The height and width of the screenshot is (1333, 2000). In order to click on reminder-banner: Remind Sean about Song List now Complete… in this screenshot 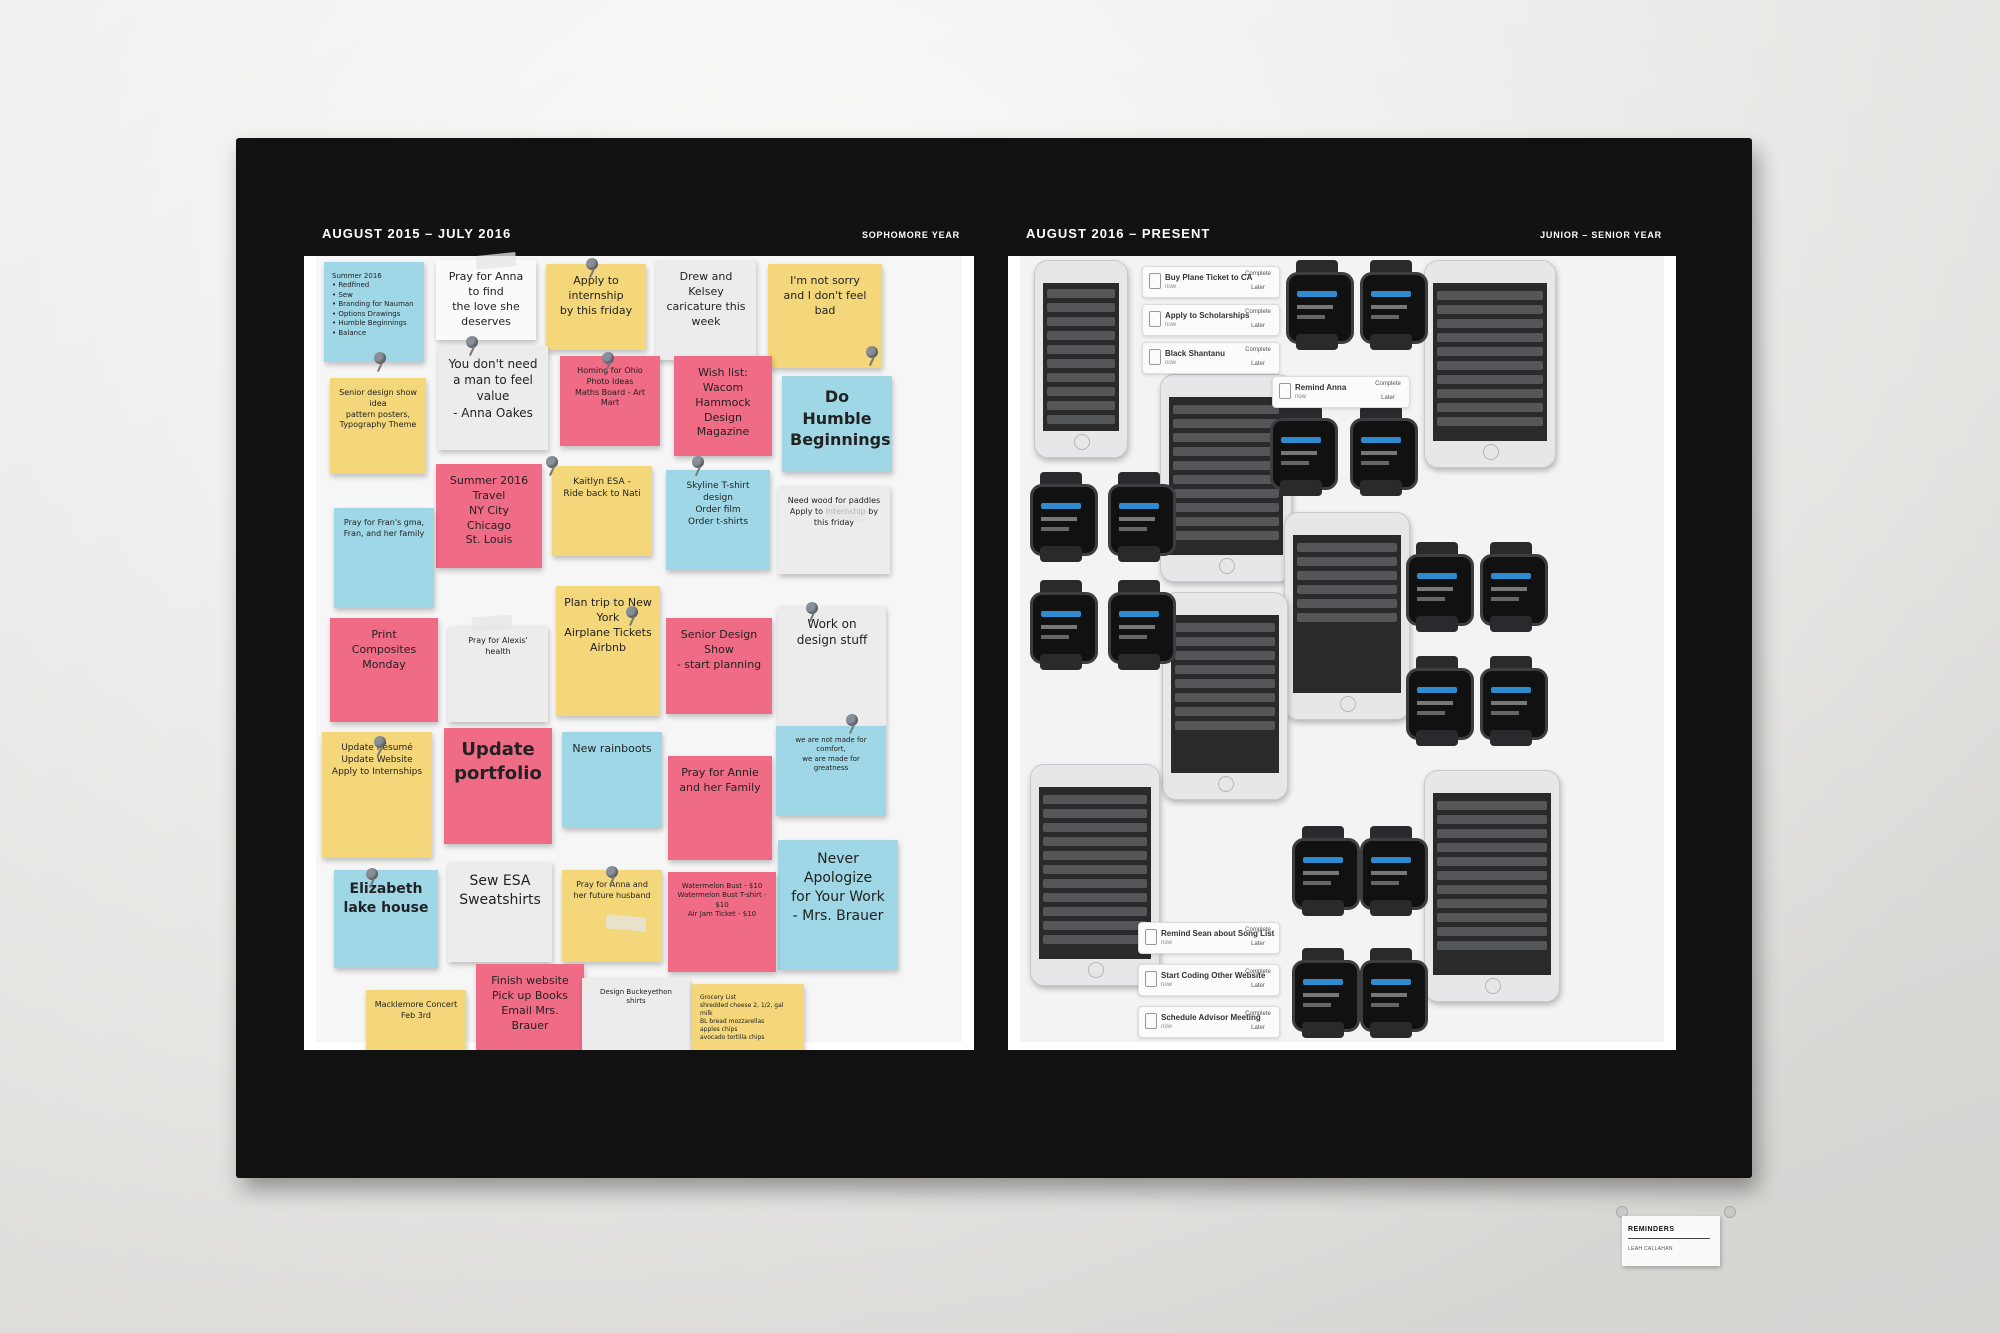, I will do `click(1209, 938)`.